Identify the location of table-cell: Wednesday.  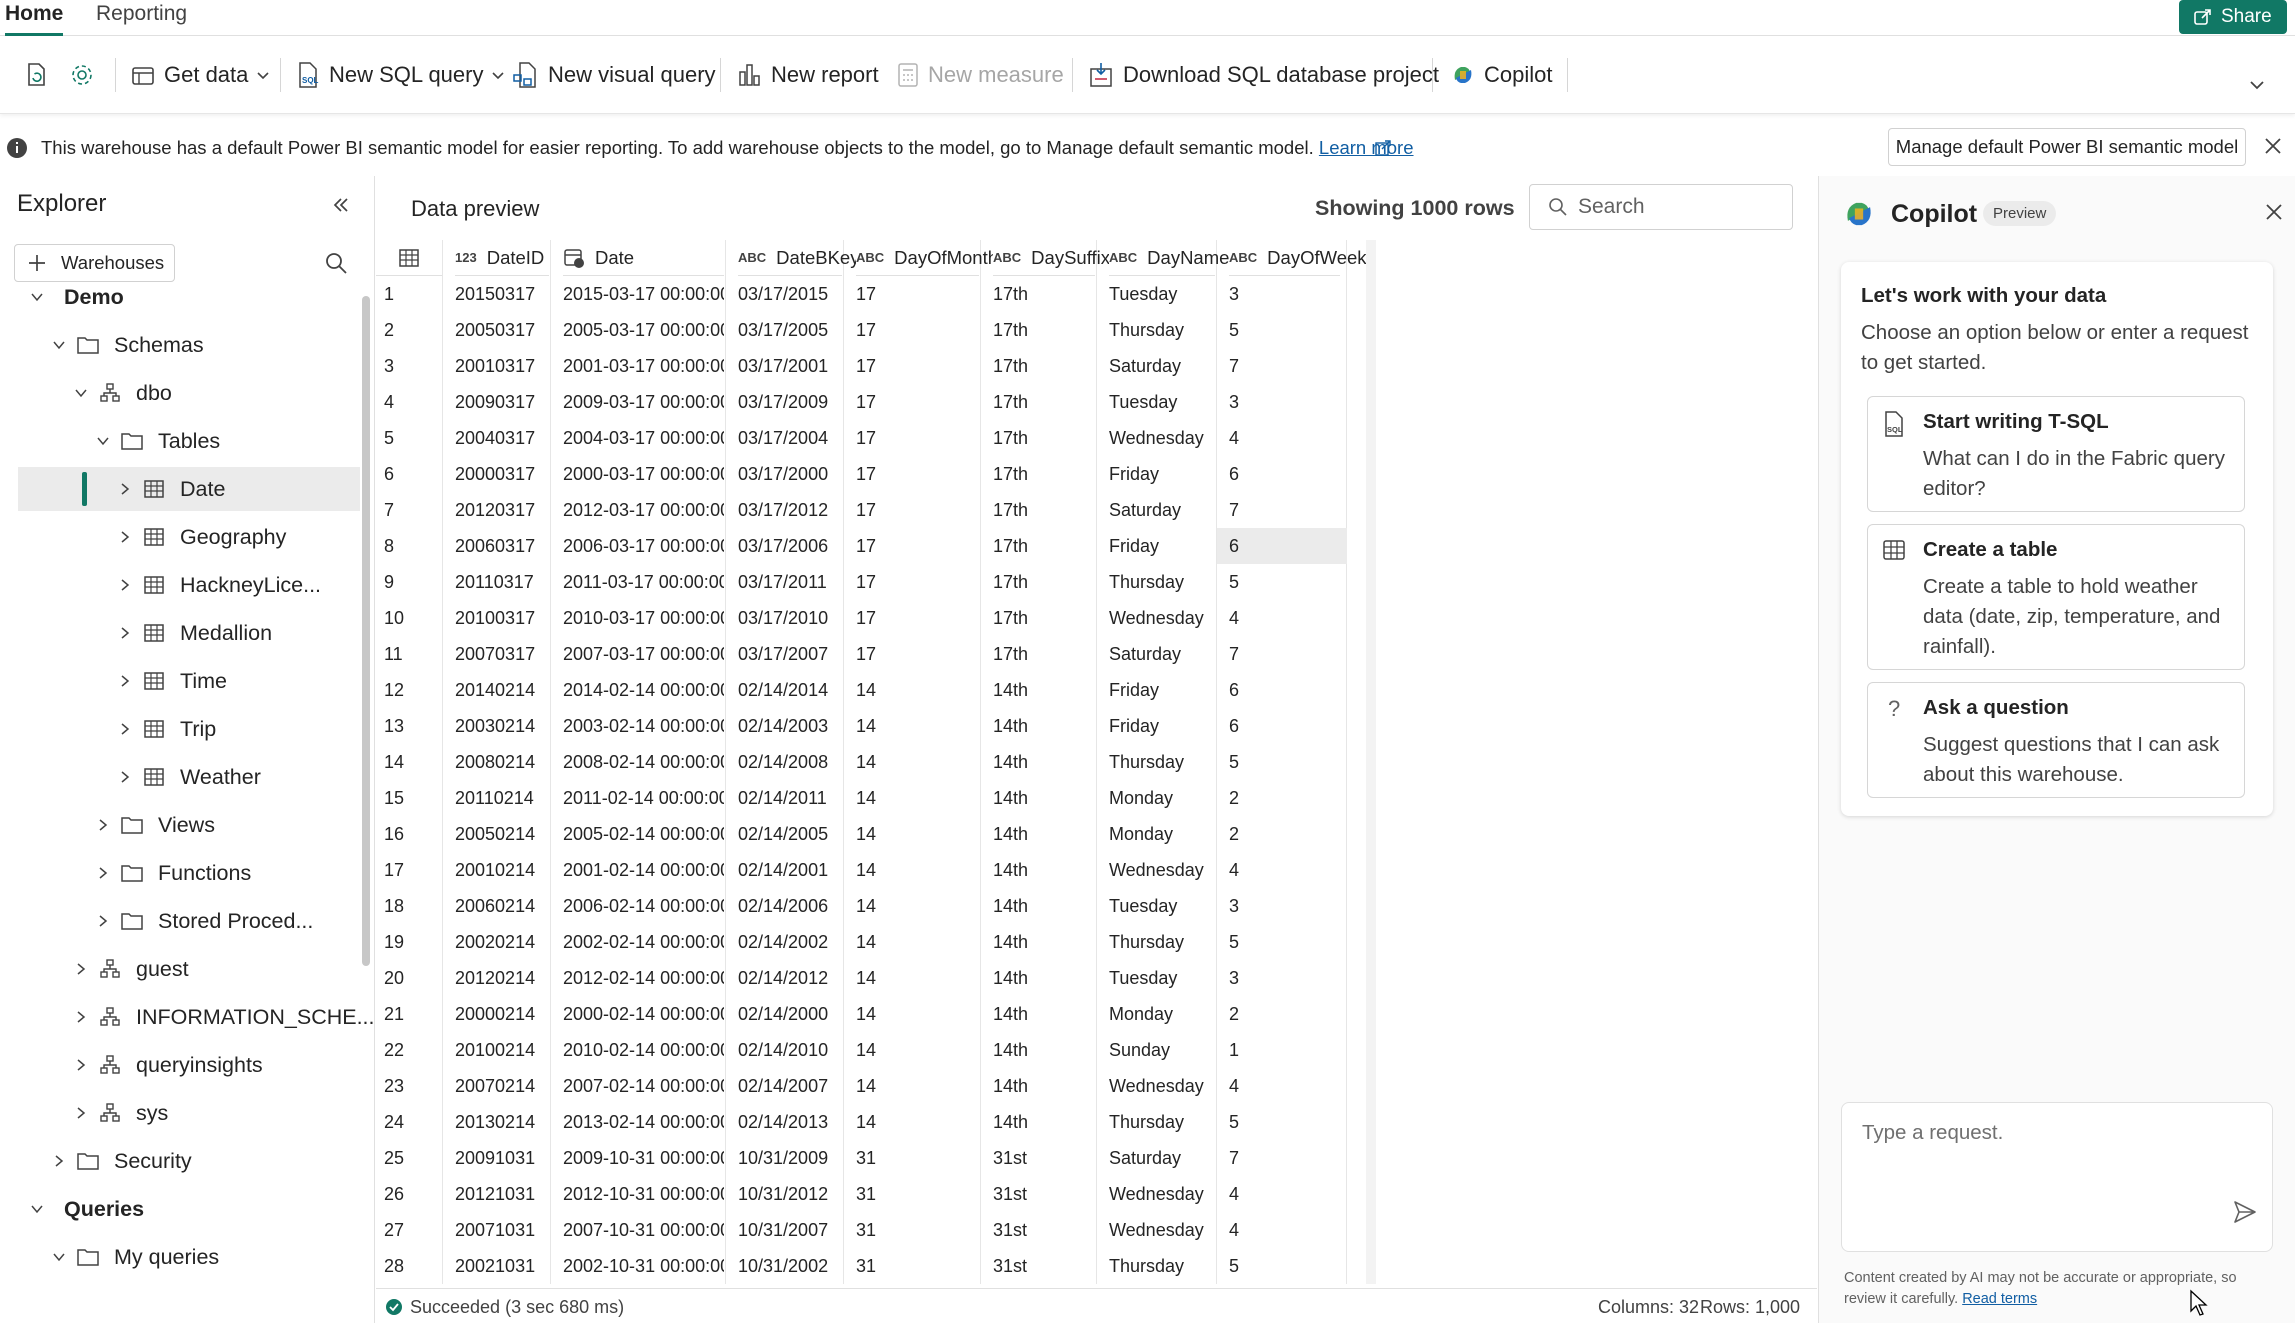
(1162, 438).